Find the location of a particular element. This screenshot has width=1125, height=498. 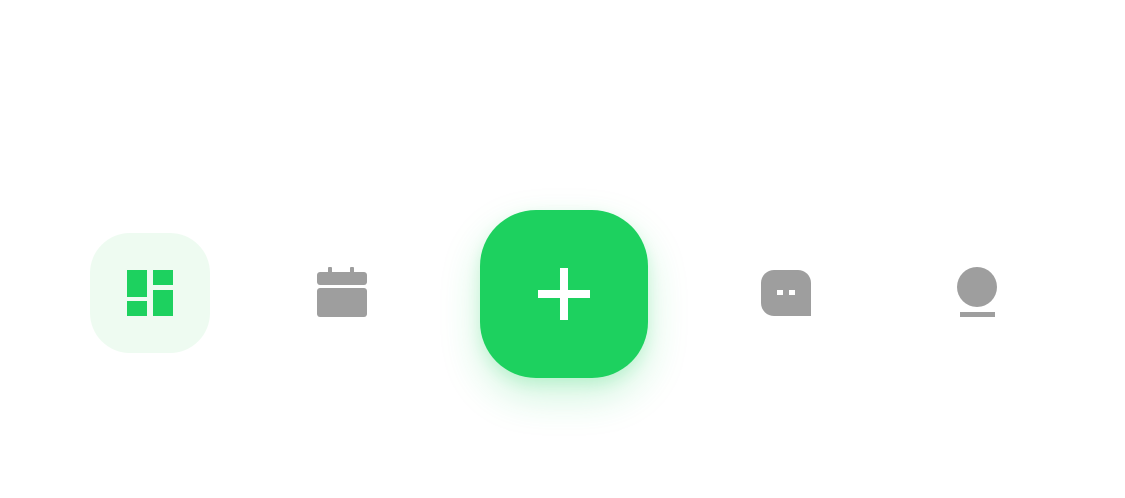

chat-bubble-icon is located at coordinates (786, 293).